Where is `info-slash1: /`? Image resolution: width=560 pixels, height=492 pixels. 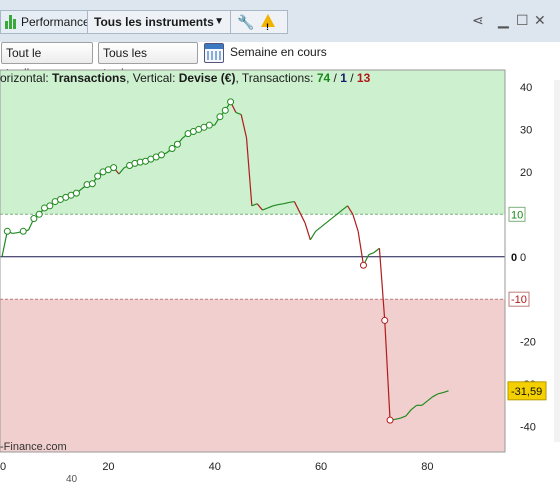 info-slash1: / is located at coordinates (335, 78).